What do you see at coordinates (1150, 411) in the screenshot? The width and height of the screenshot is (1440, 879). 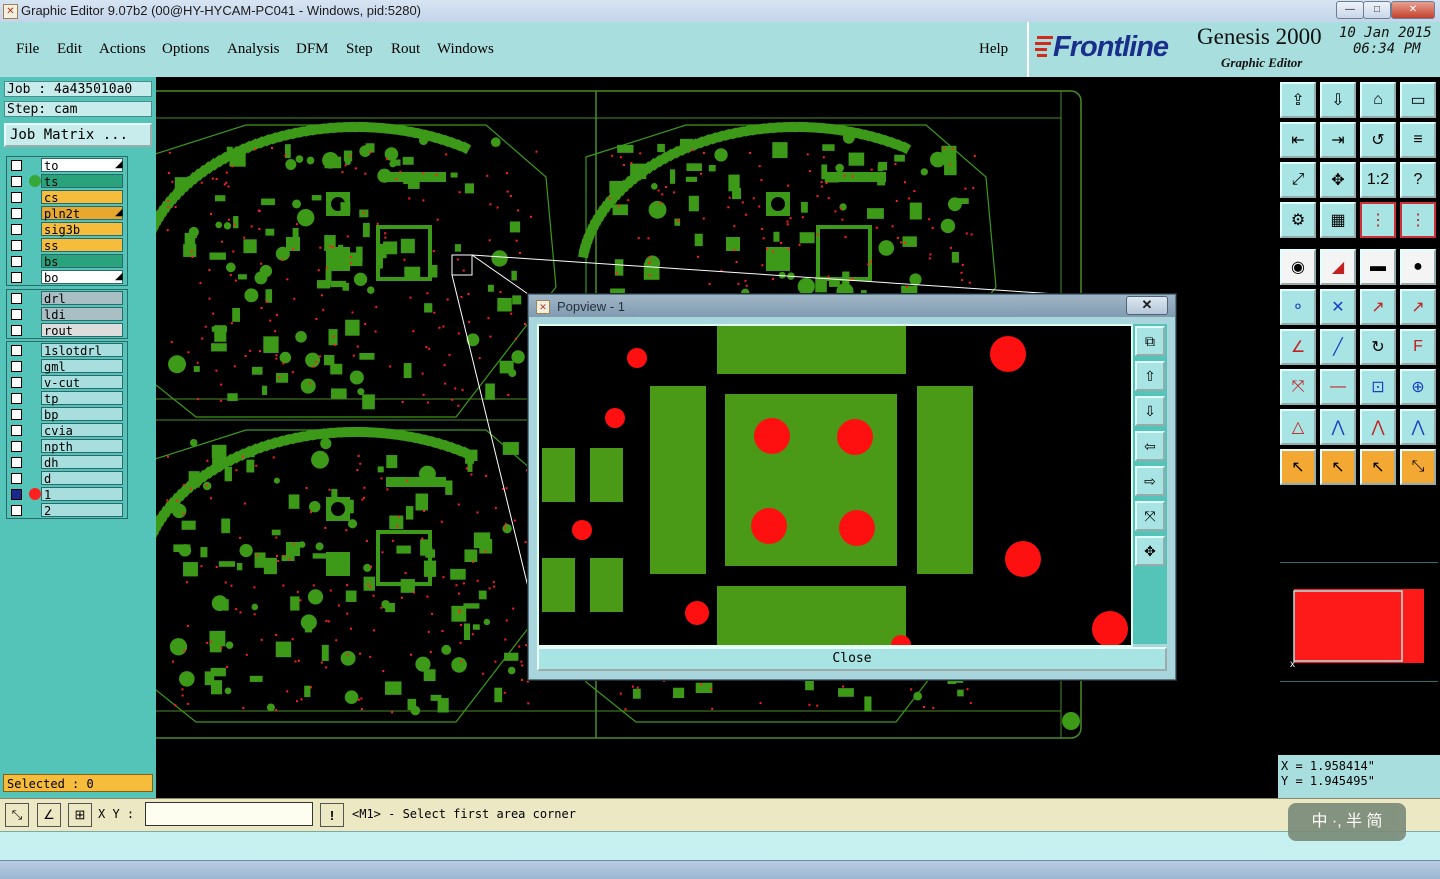 I see `popview-pan-down-icon: ⇩` at bounding box center [1150, 411].